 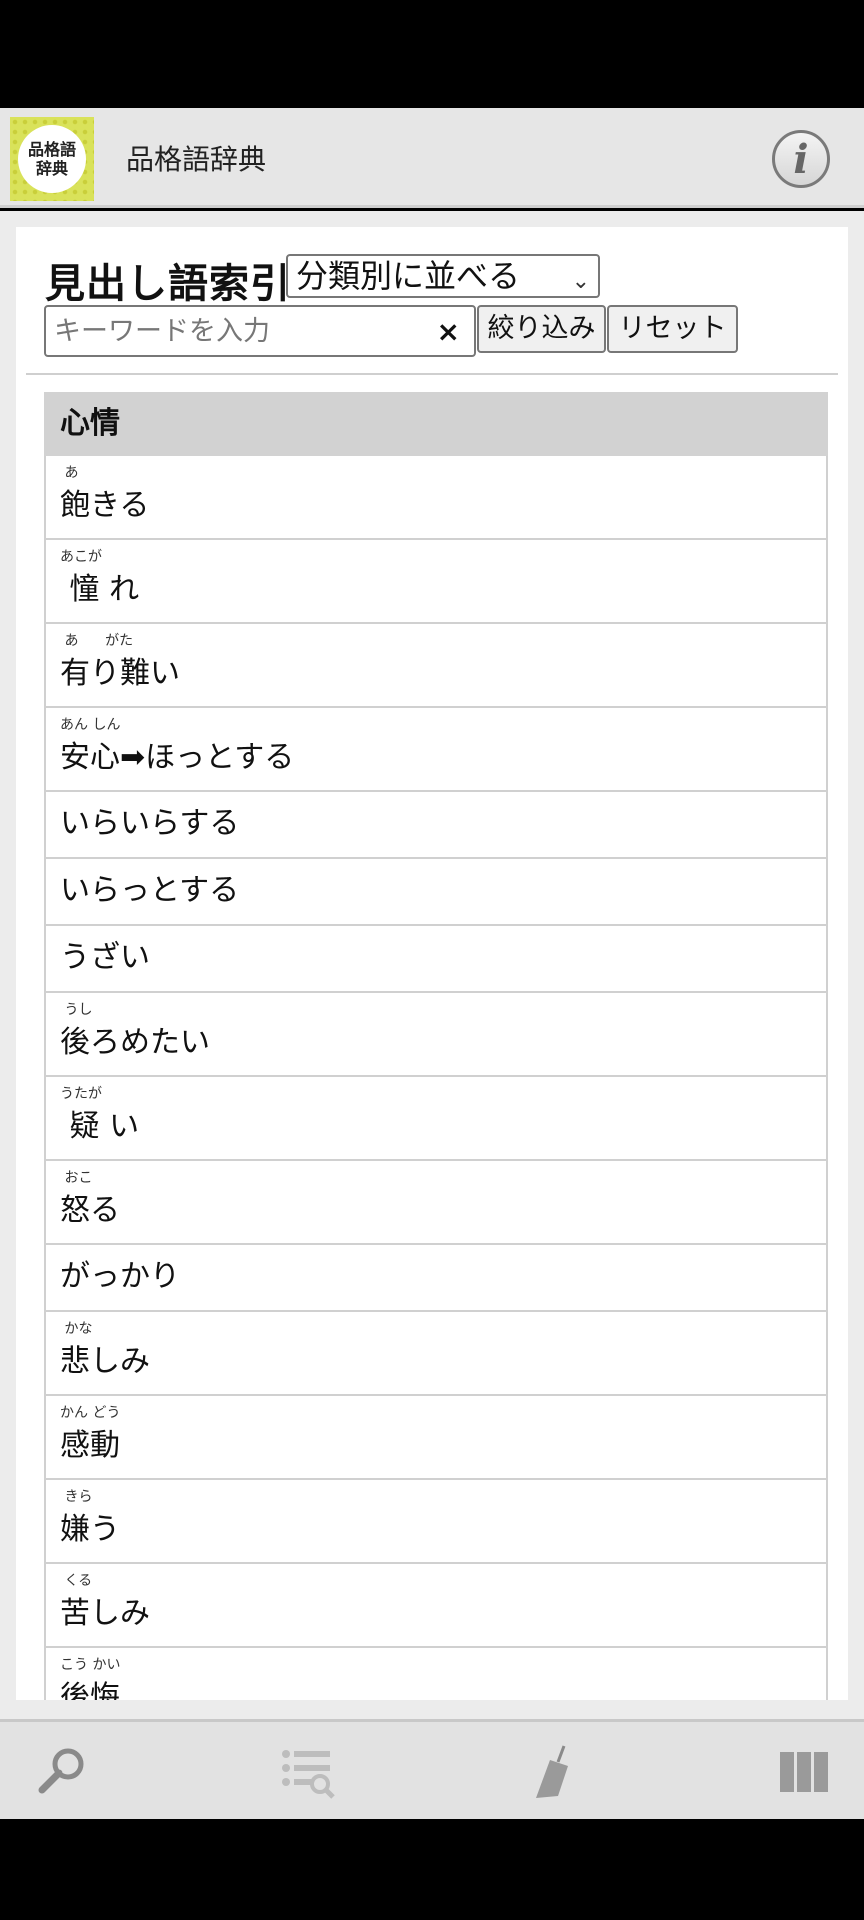 I want to click on list-item: うし 後ろめたい, so click(x=436, y=1035).